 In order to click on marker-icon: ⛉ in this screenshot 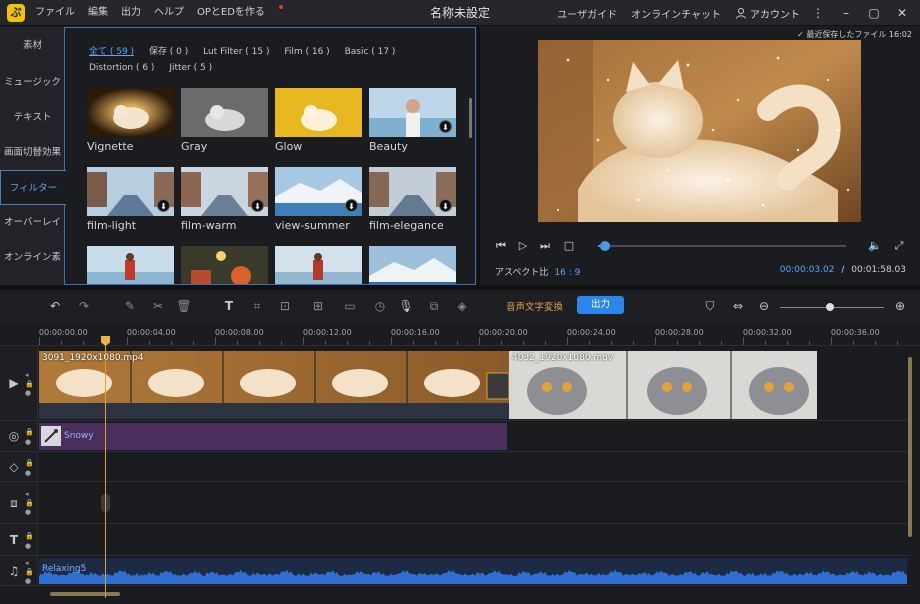, I will do `click(710, 306)`.